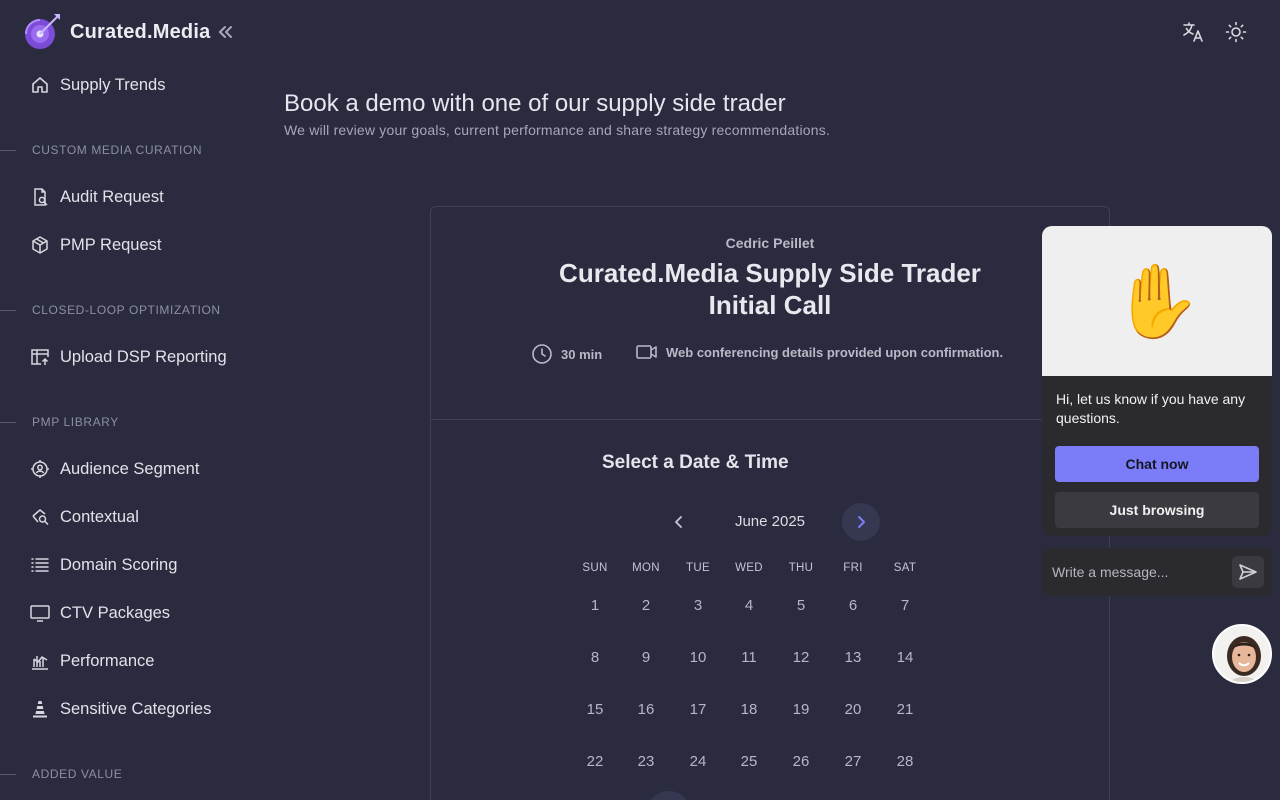 The width and height of the screenshot is (1280, 800). Describe the element at coordinates (140, 31) in the screenshot. I see `brand-name: Curated.Media` at that location.